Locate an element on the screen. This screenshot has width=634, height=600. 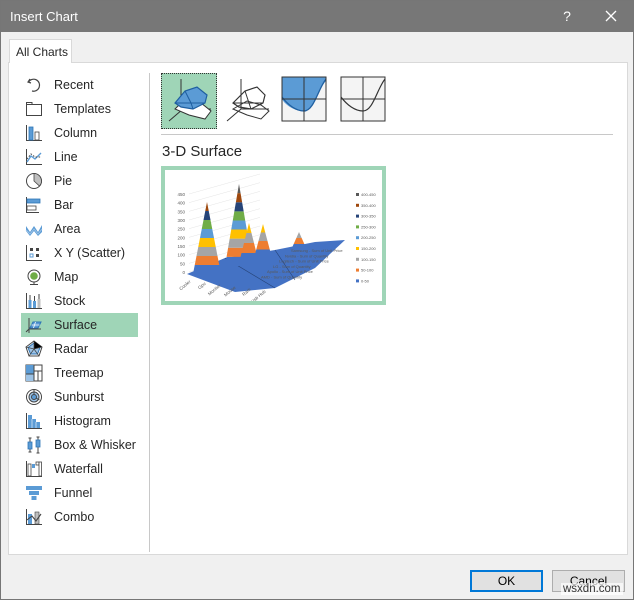
x-category-label: Gpu is located at coordinates (202, 286).